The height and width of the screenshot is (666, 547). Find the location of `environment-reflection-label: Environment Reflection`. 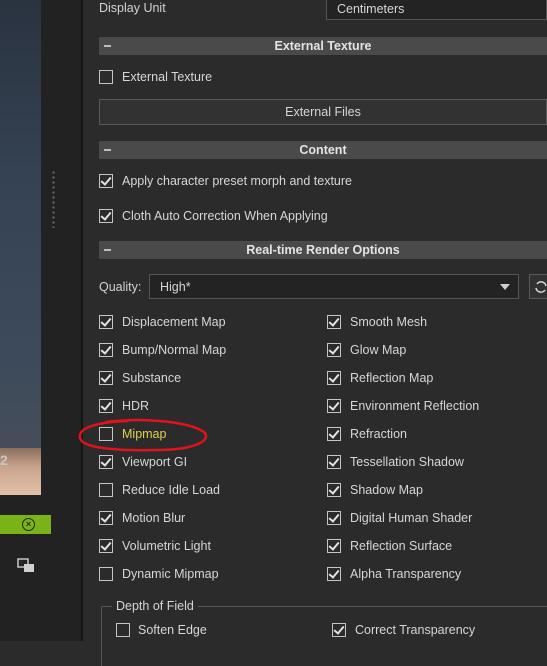

environment-reflection-label: Environment Reflection is located at coordinates (415, 406).